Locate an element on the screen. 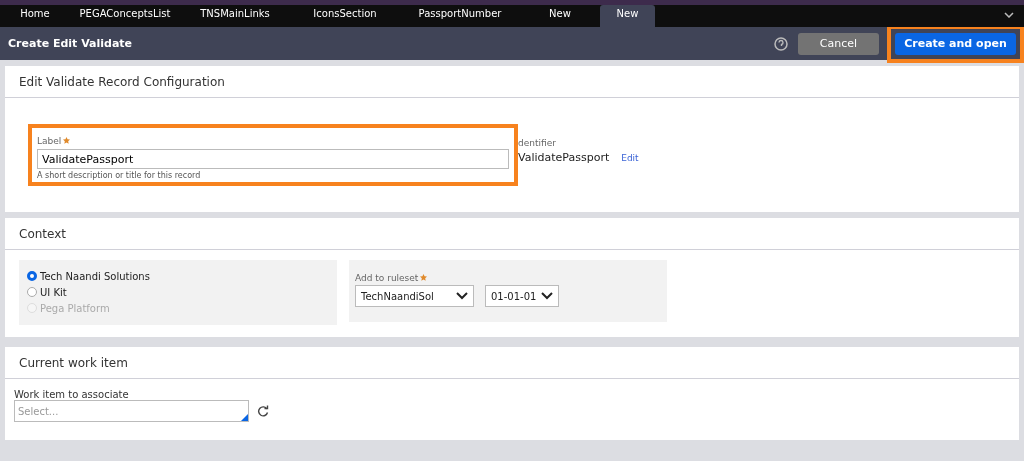 The height and width of the screenshot is (461, 1024). ruleset-dropdown: TechNaandiSol is located at coordinates (414, 296).